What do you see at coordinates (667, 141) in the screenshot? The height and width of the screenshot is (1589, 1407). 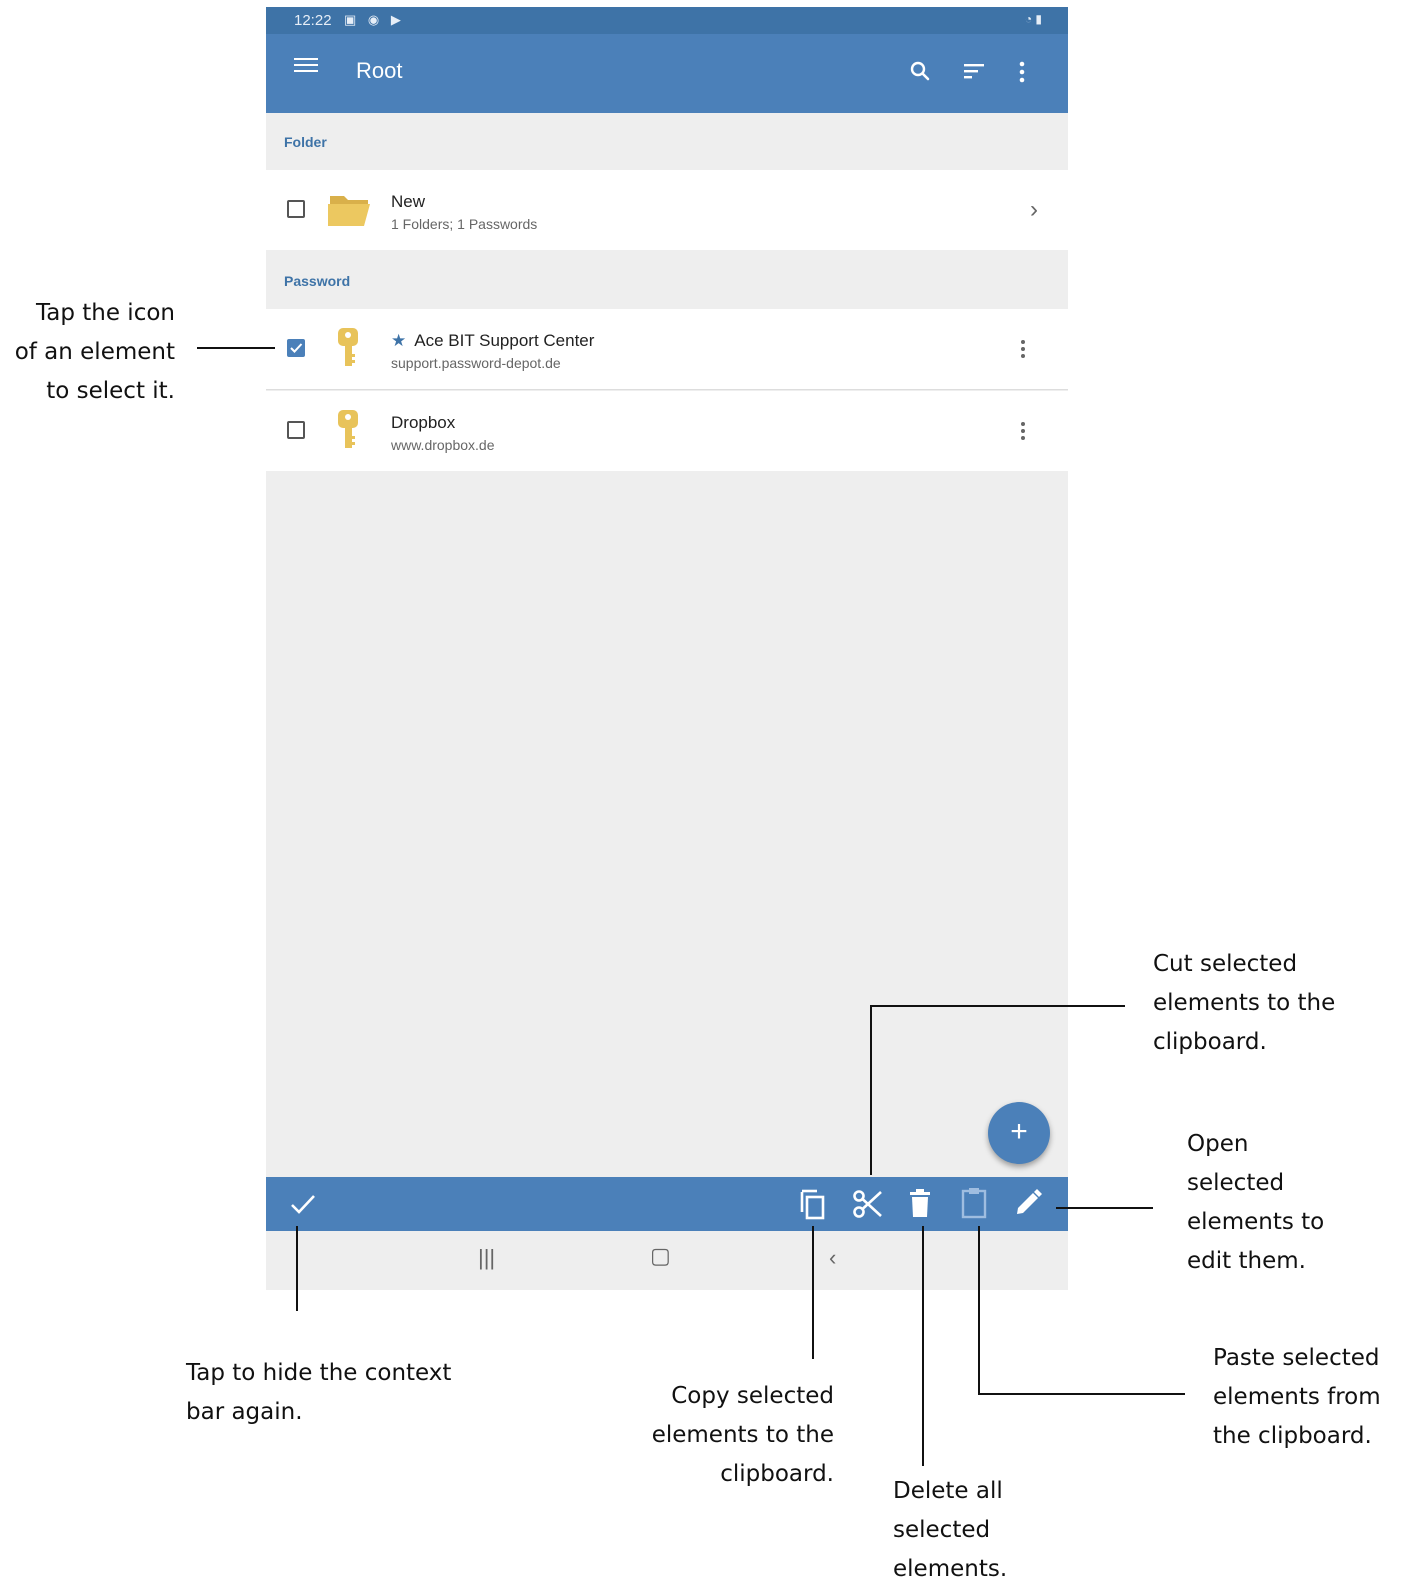 I see `folder-section-header: Folder` at bounding box center [667, 141].